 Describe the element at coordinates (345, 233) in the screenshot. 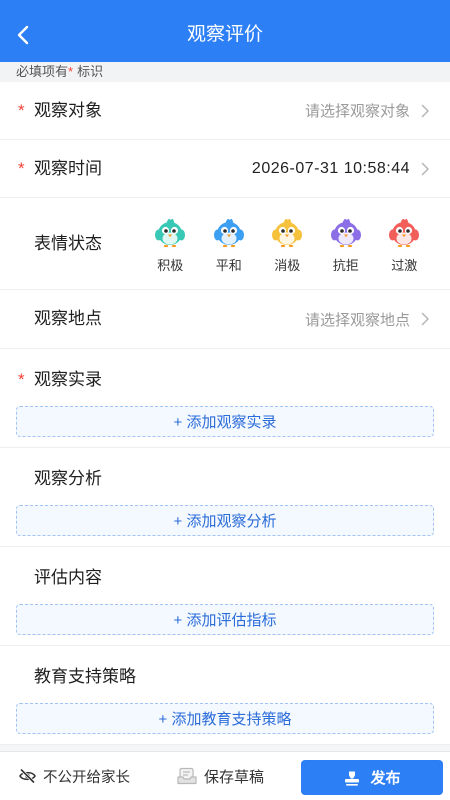

I see `purple-bird-icon` at that location.